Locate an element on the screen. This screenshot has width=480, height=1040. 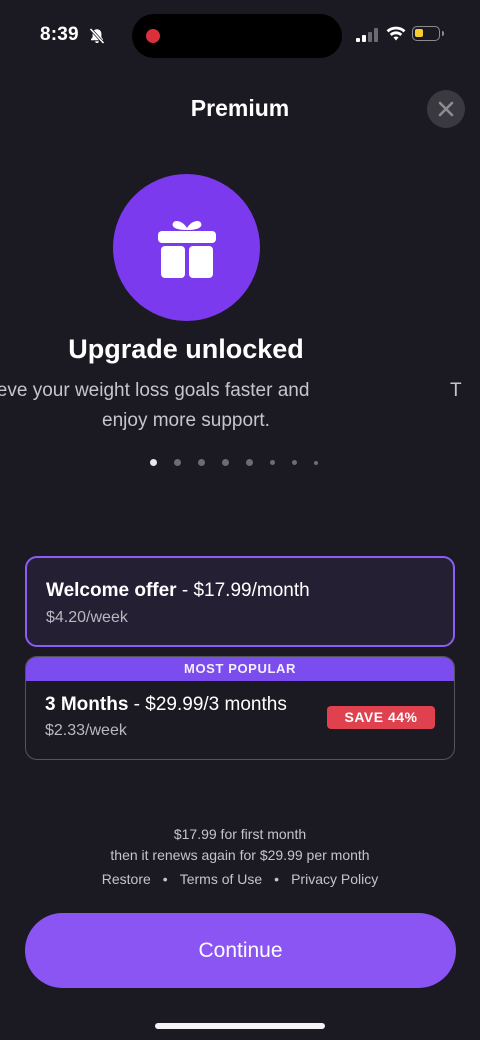
plan-price: $17.99/month is located at coordinates (251, 590).